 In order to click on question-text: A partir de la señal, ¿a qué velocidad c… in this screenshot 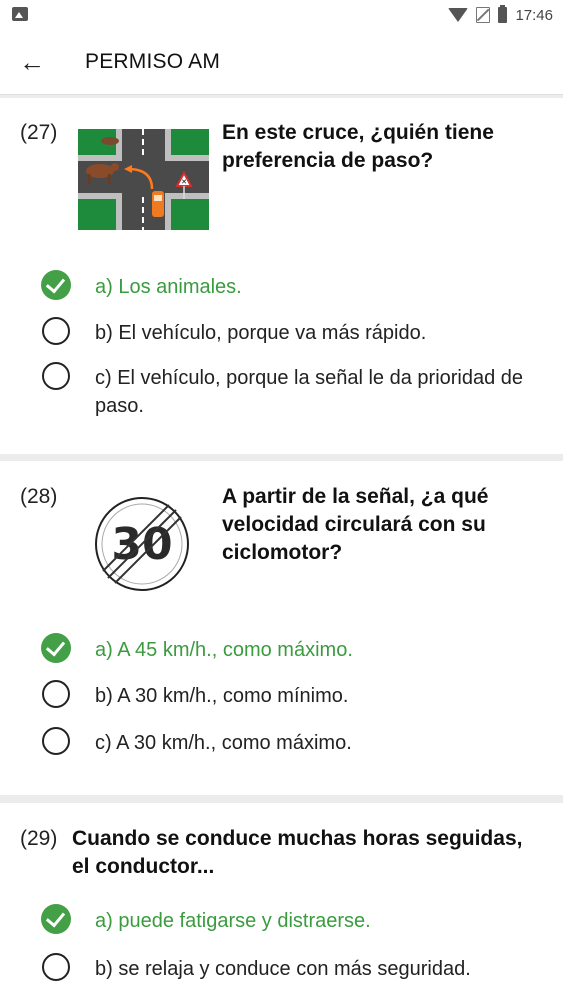, I will do `click(355, 524)`.